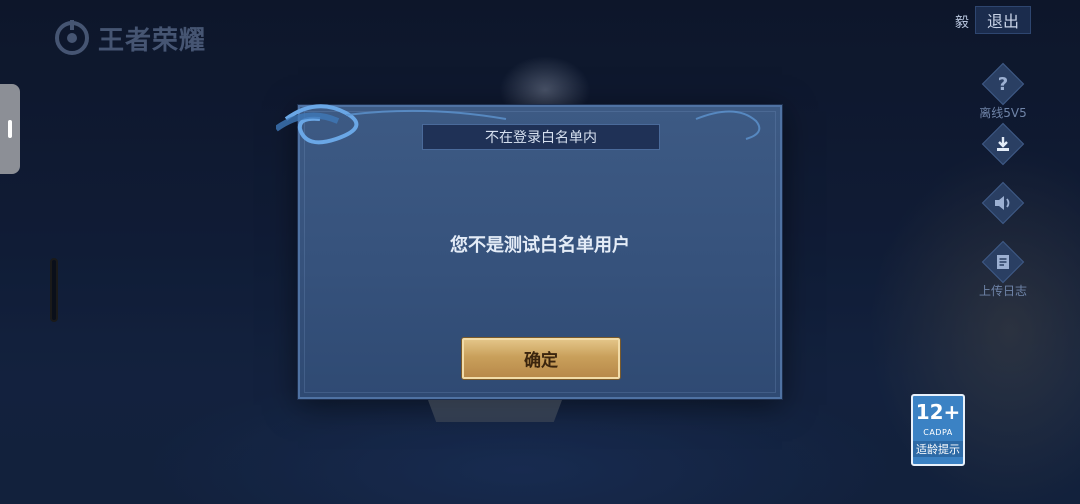  I want to click on sound-toggle-button, so click(1003, 203).